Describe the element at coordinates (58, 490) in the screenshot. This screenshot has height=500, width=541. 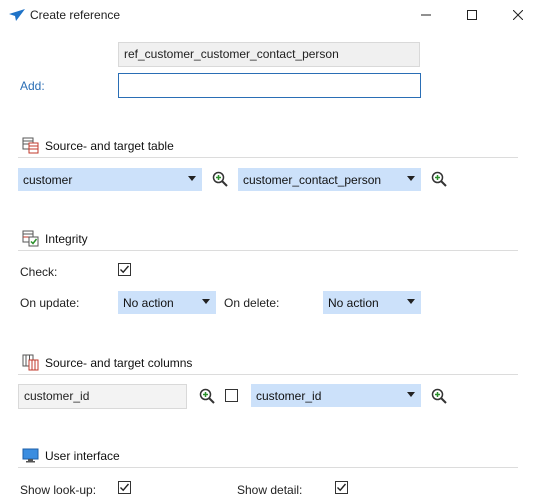
I see `show-lookup-label: Show look-up:` at that location.